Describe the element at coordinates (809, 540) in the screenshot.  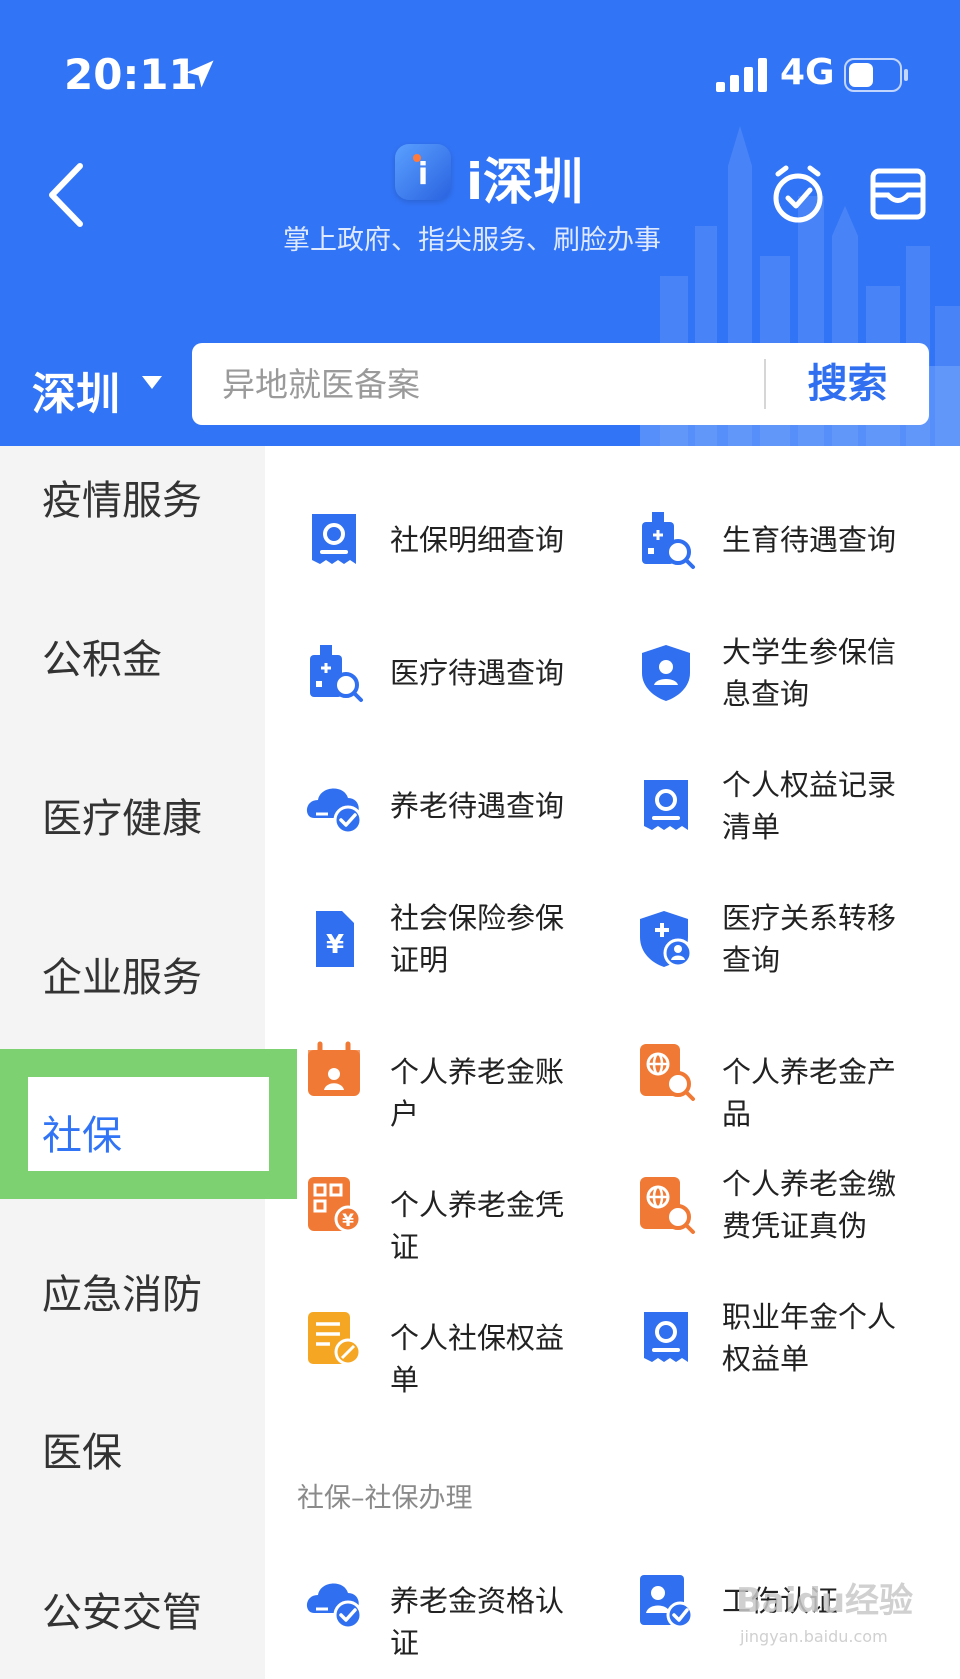
I see `service-label: 生育待遇查询` at that location.